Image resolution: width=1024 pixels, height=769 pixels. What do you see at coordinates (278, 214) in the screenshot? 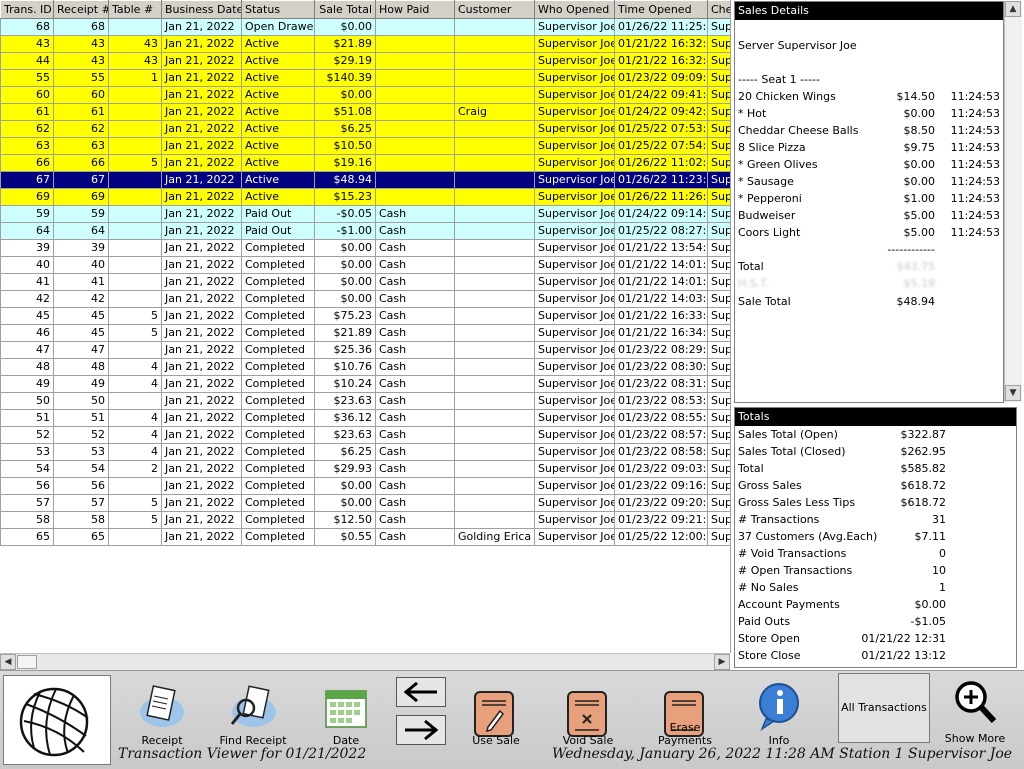
I see `cell-status: Paid Out` at bounding box center [278, 214].